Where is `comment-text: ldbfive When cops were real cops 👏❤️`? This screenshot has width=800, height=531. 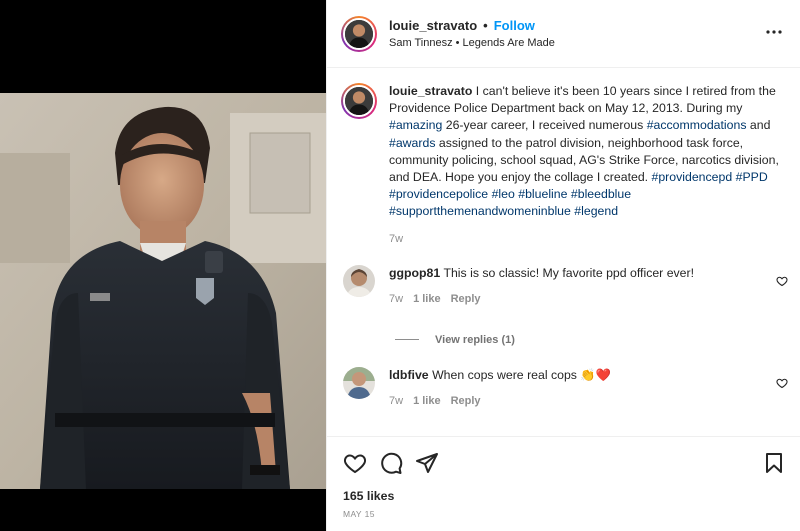 comment-text: ldbfive When cops were real cops 👏❤️ is located at coordinates (500, 375).